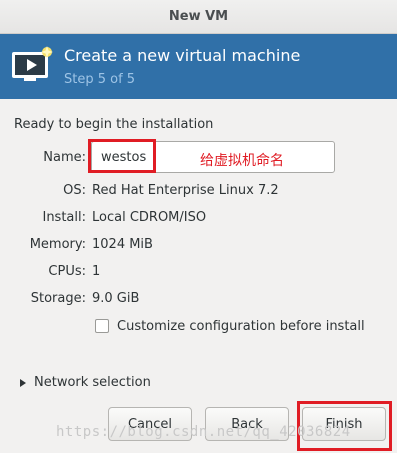 The height and width of the screenshot is (453, 397). I want to click on network-selection-expander: Network selection, so click(85, 382).